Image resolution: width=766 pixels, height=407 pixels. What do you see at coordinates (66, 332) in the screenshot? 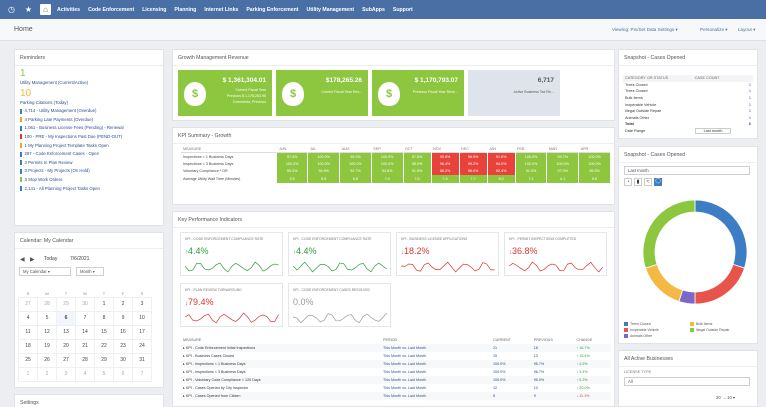
I see `calendar-day: 13` at bounding box center [66, 332].